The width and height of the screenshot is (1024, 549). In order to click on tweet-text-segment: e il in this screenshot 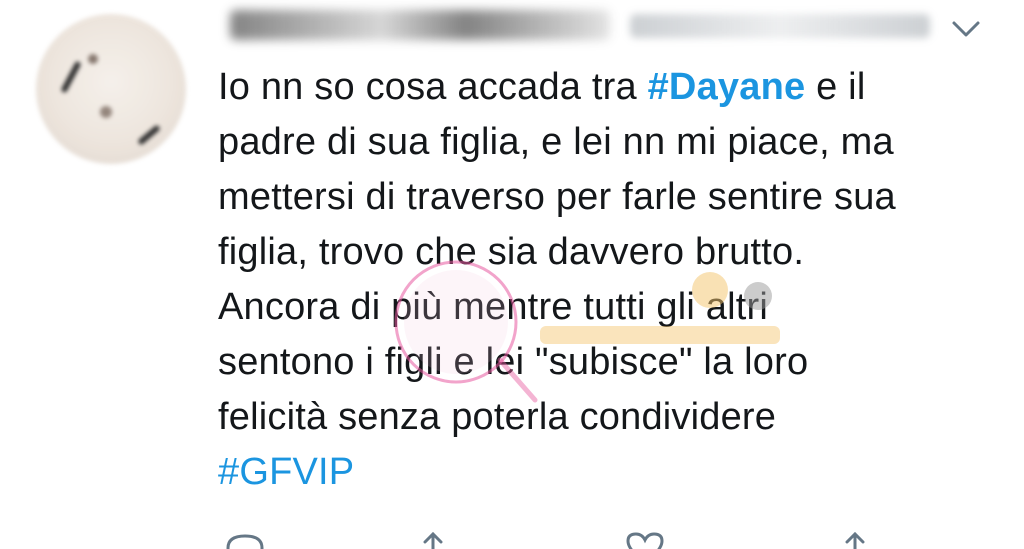, I will do `click(835, 87)`.